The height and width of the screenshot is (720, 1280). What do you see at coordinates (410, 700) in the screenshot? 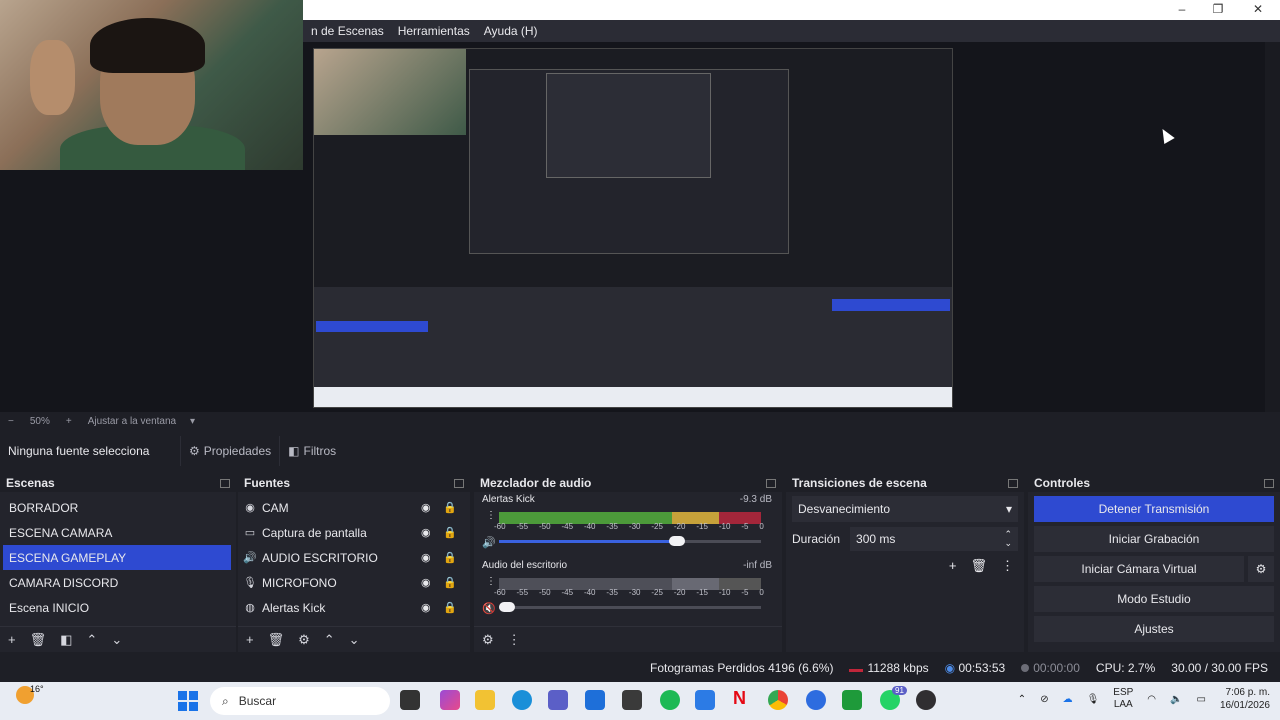
I see `task-view-icon` at bounding box center [410, 700].